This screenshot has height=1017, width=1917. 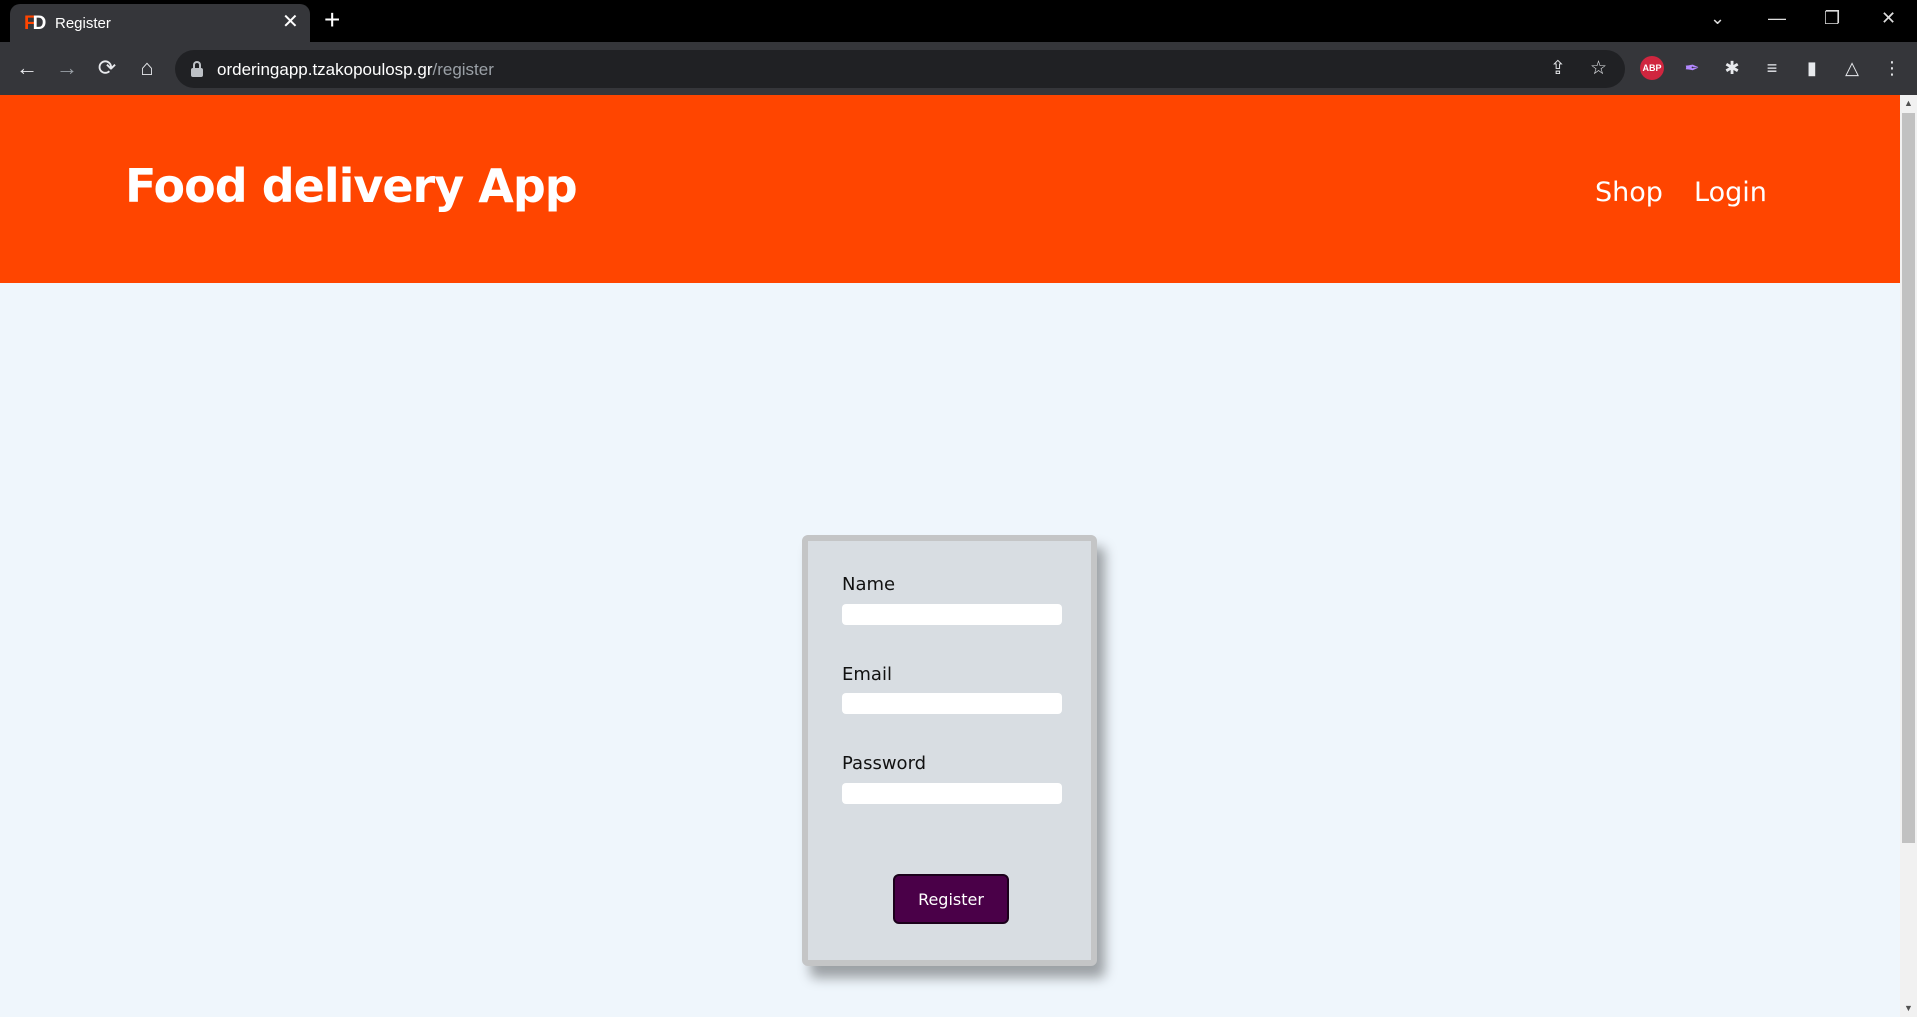 I want to click on minimize-icon: —, so click(x=1777, y=18).